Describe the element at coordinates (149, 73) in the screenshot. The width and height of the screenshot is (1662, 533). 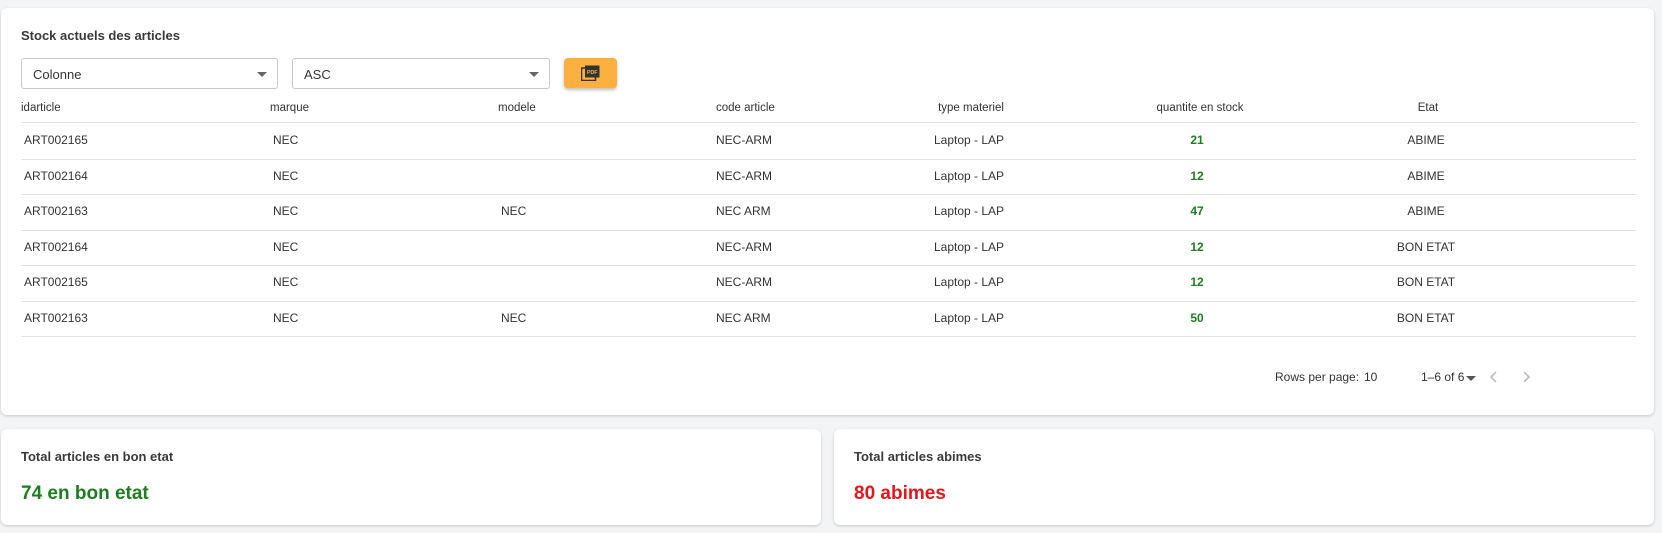
I see `column-select: Colonne` at that location.